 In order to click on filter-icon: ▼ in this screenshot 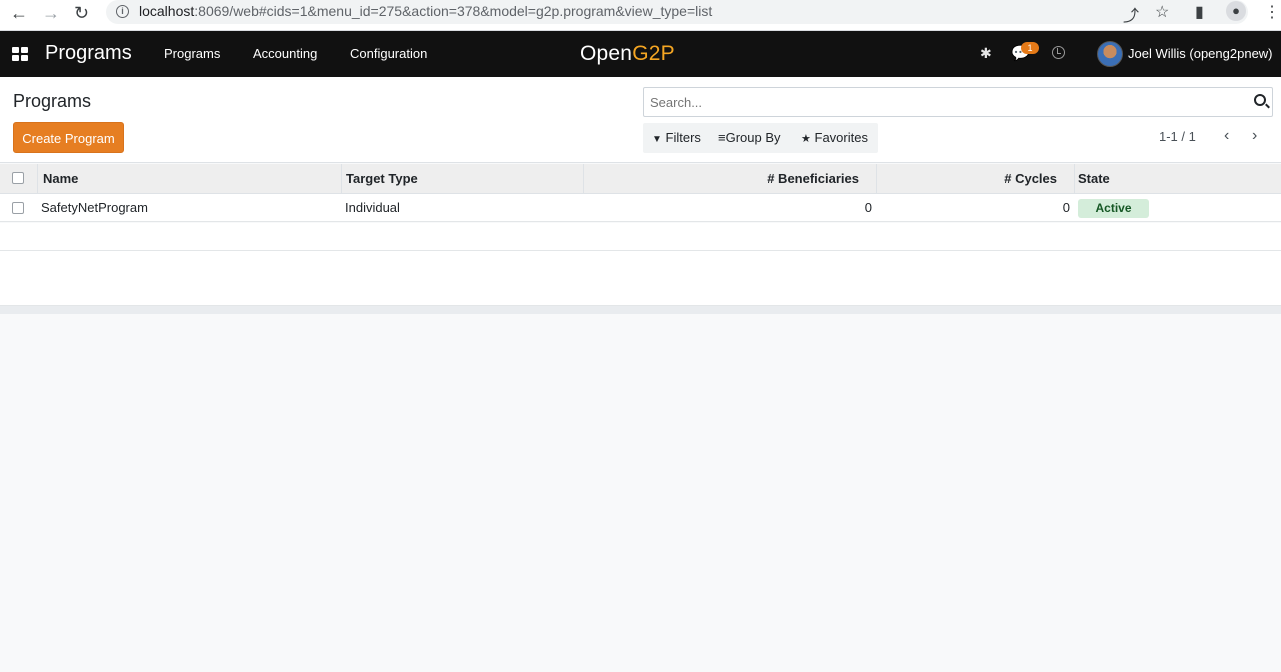, I will do `click(657, 139)`.